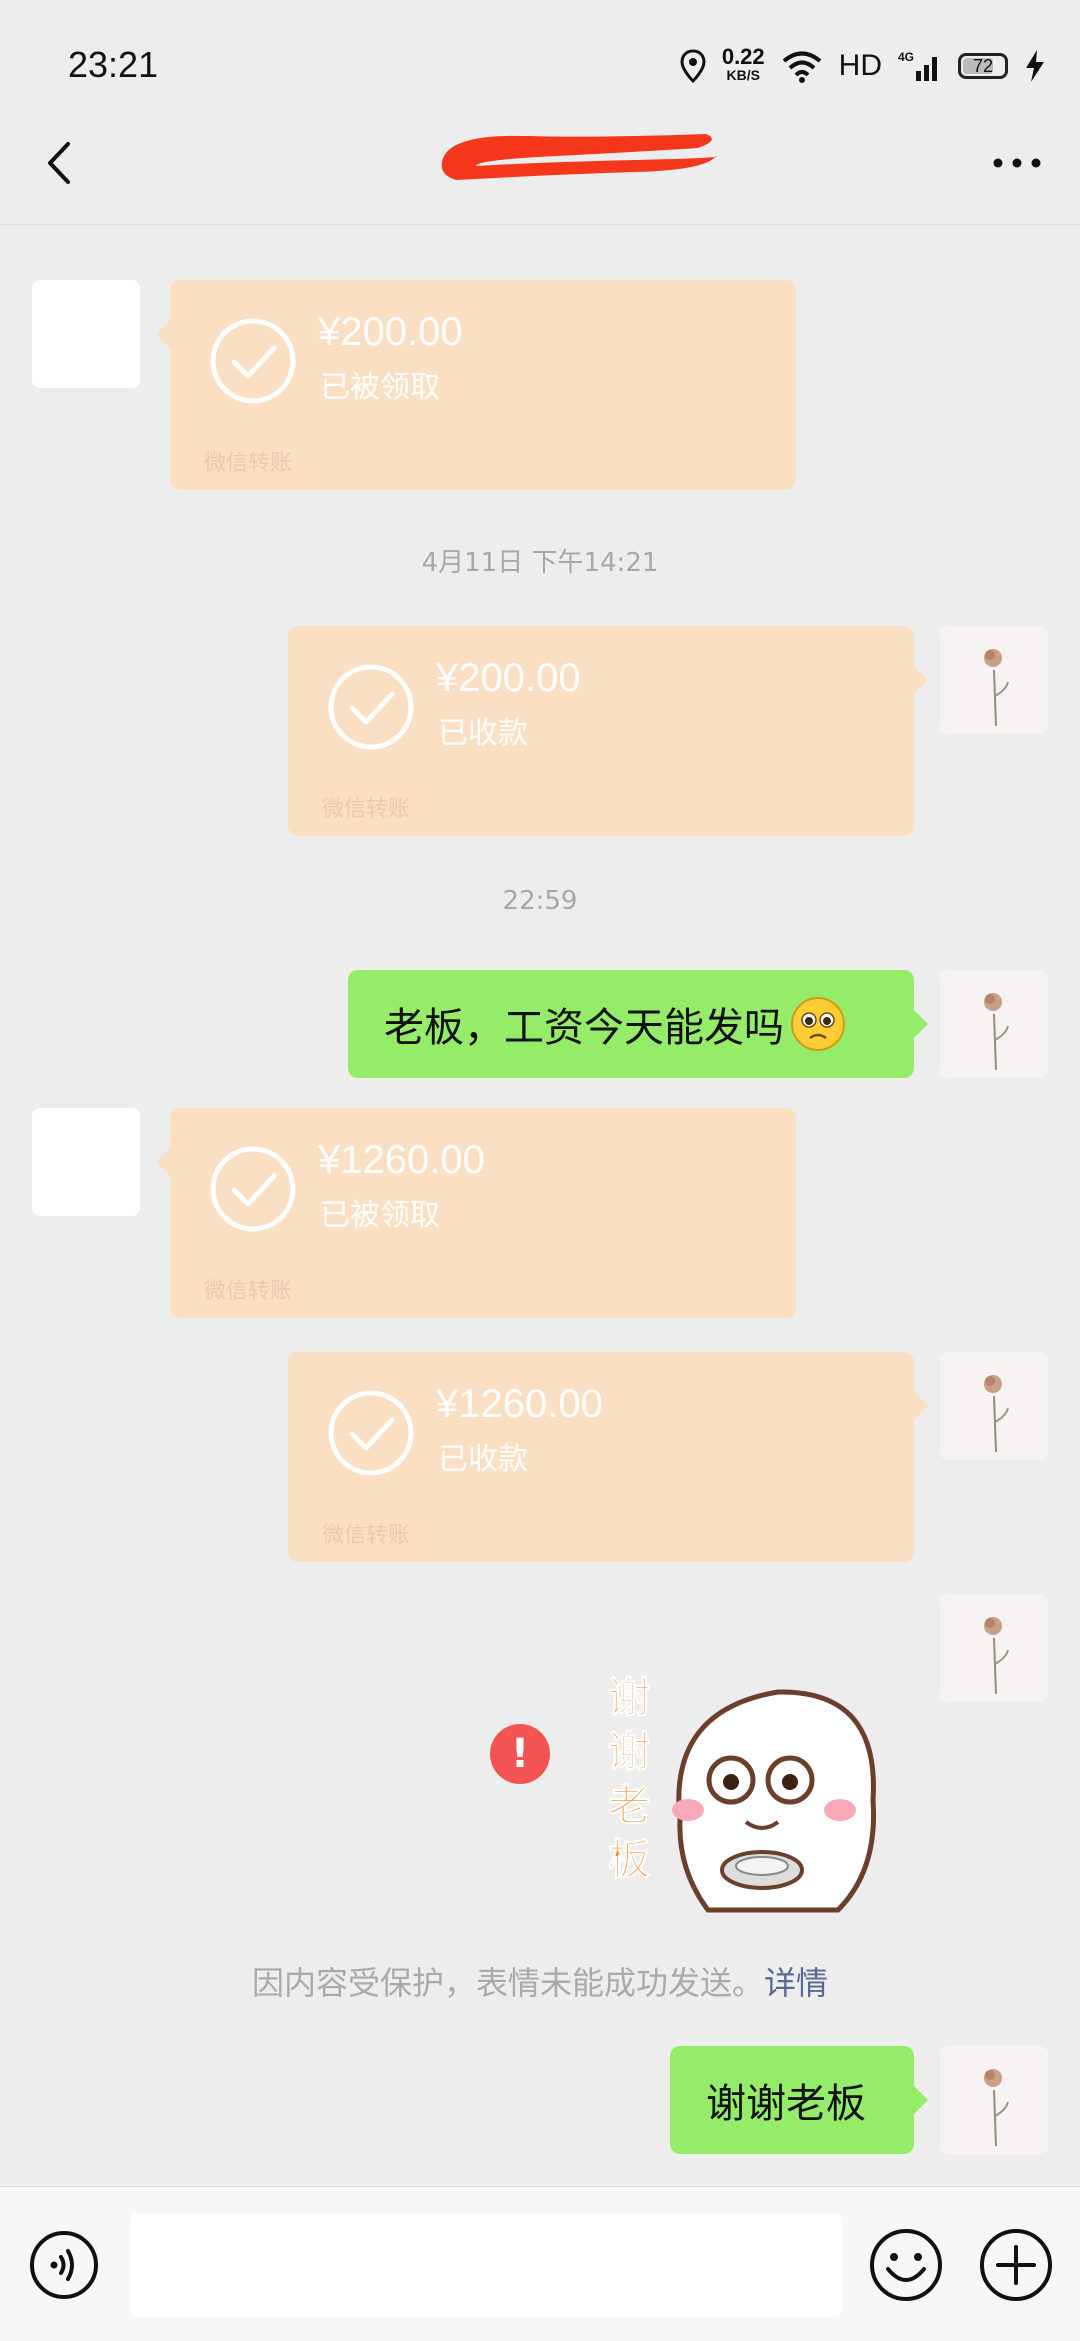  I want to click on sticker-char-4: 板, so click(629, 1859).